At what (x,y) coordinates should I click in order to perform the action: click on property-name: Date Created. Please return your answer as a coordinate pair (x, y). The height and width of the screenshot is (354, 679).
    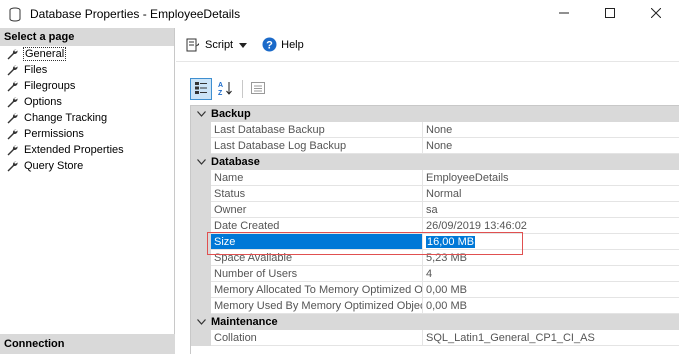
    Looking at the image, I should click on (317, 226).